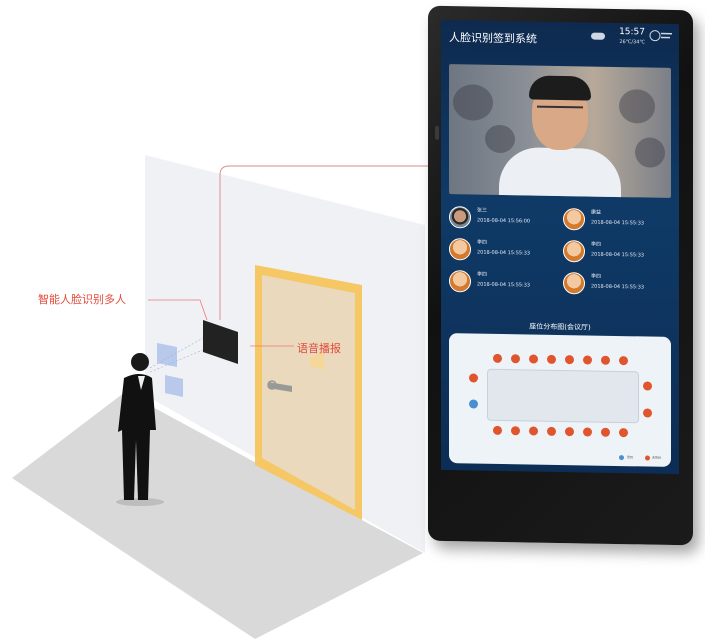  What do you see at coordinates (660, 36) in the screenshot?
I see `organization-logo-icon` at bounding box center [660, 36].